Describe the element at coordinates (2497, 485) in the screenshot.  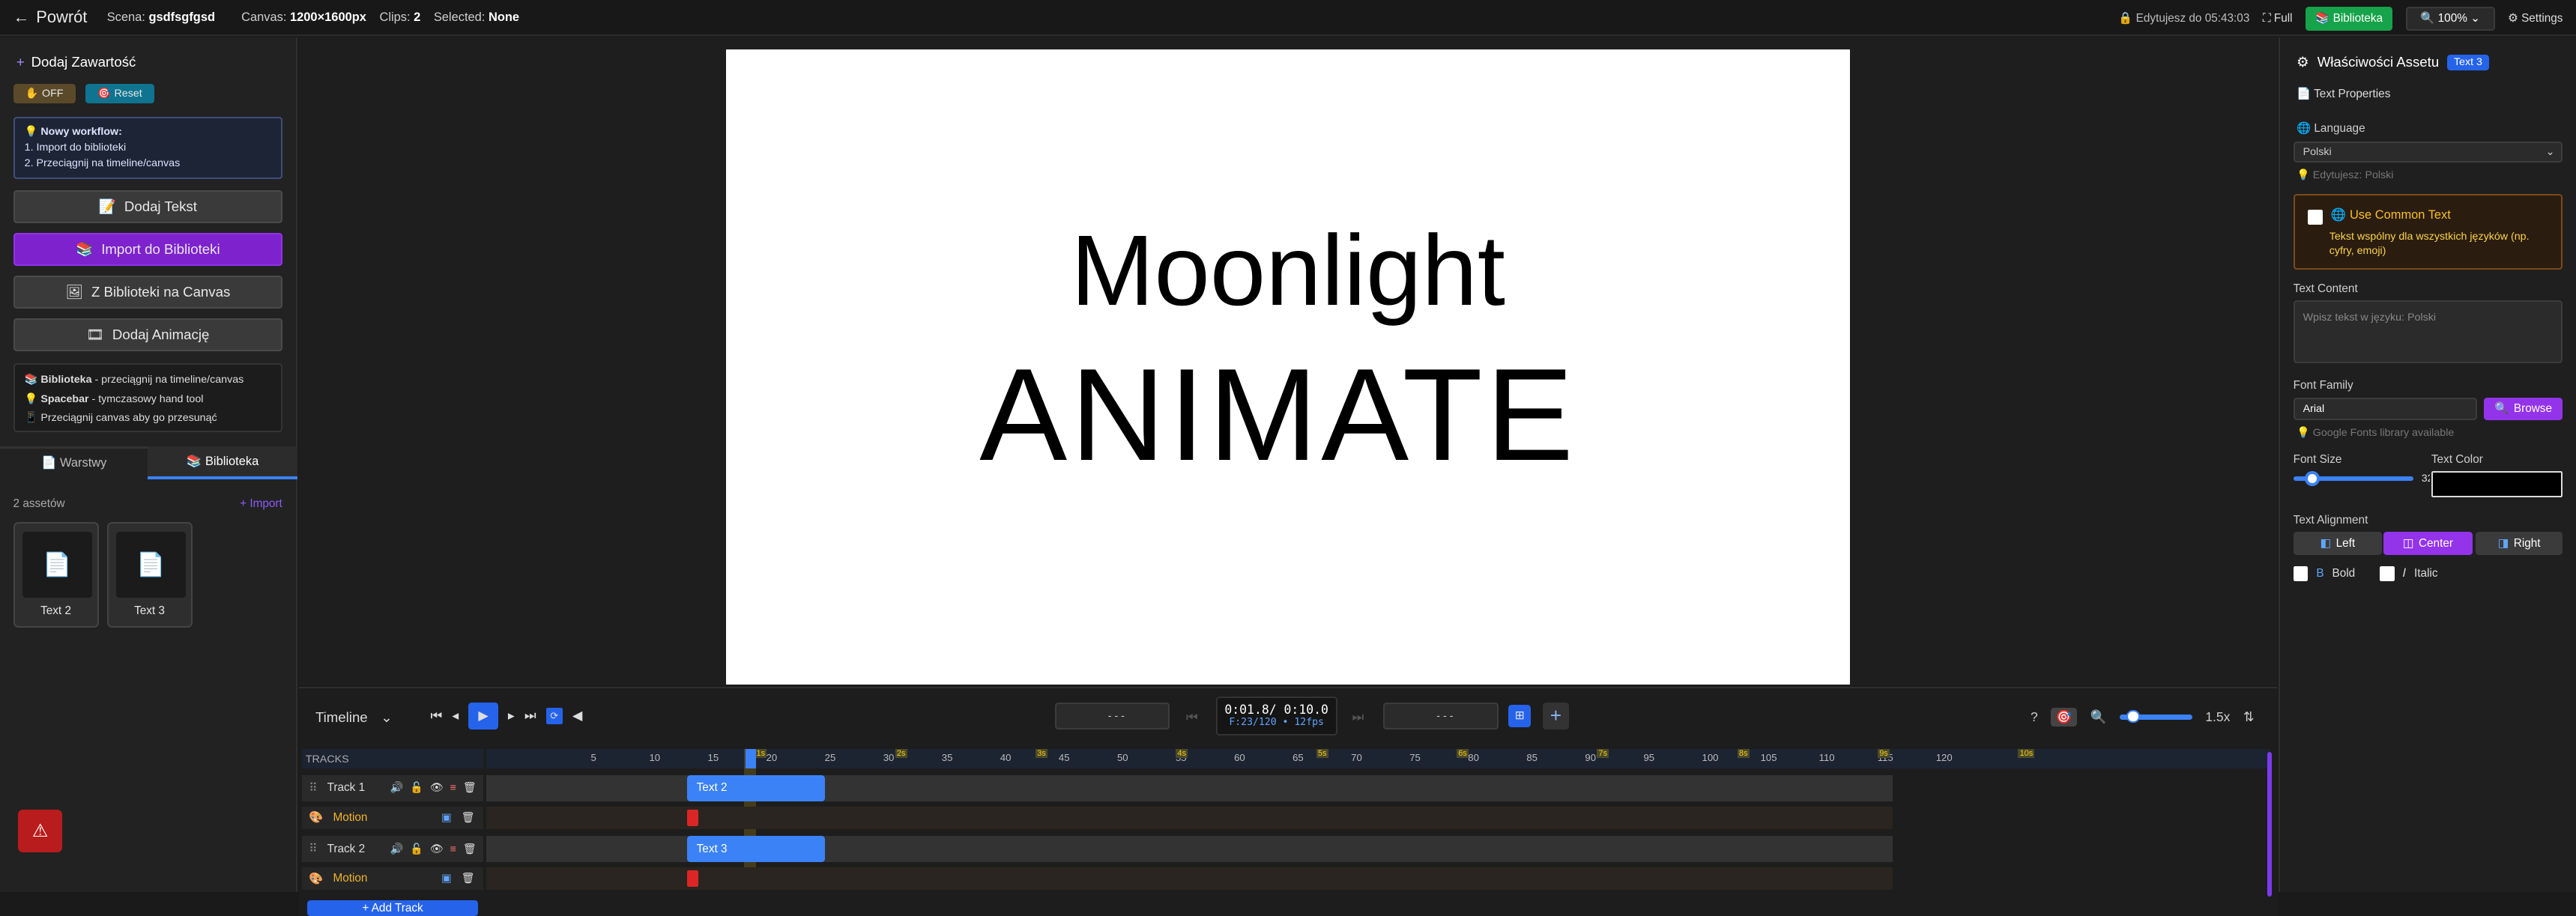
I see `text-color-swatch` at that location.